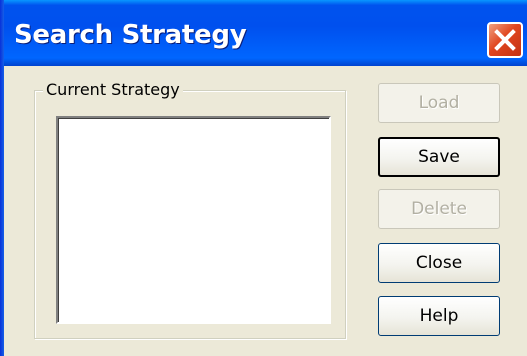 The width and height of the screenshot is (527, 356). I want to click on close-x-icon, so click(505, 40).